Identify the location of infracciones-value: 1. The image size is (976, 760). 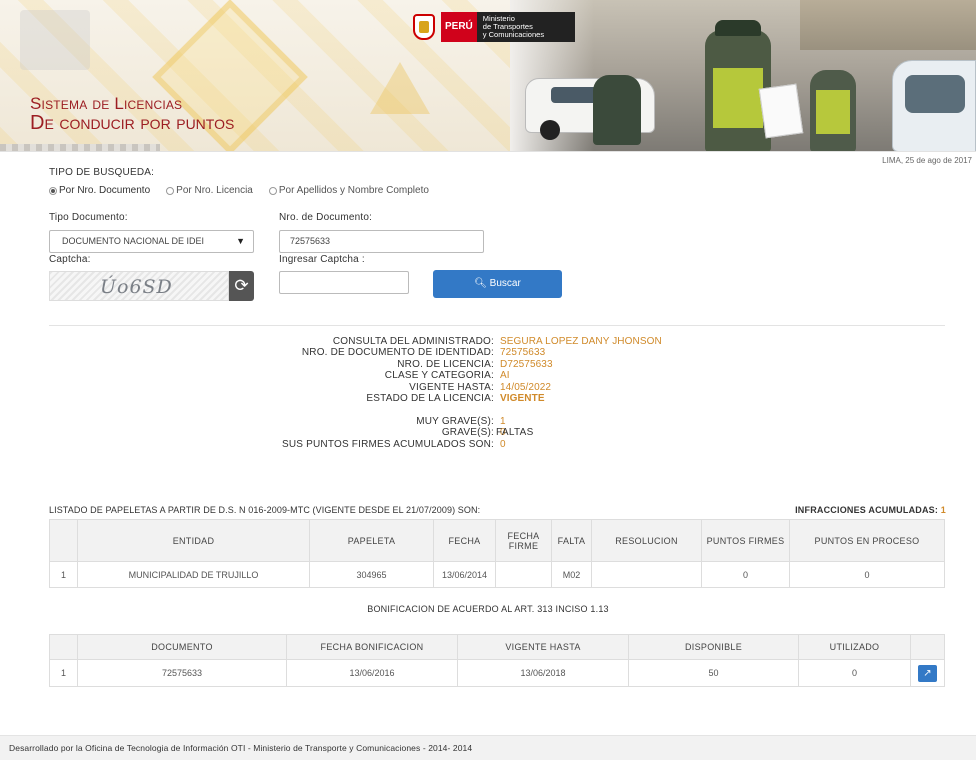
(943, 510).